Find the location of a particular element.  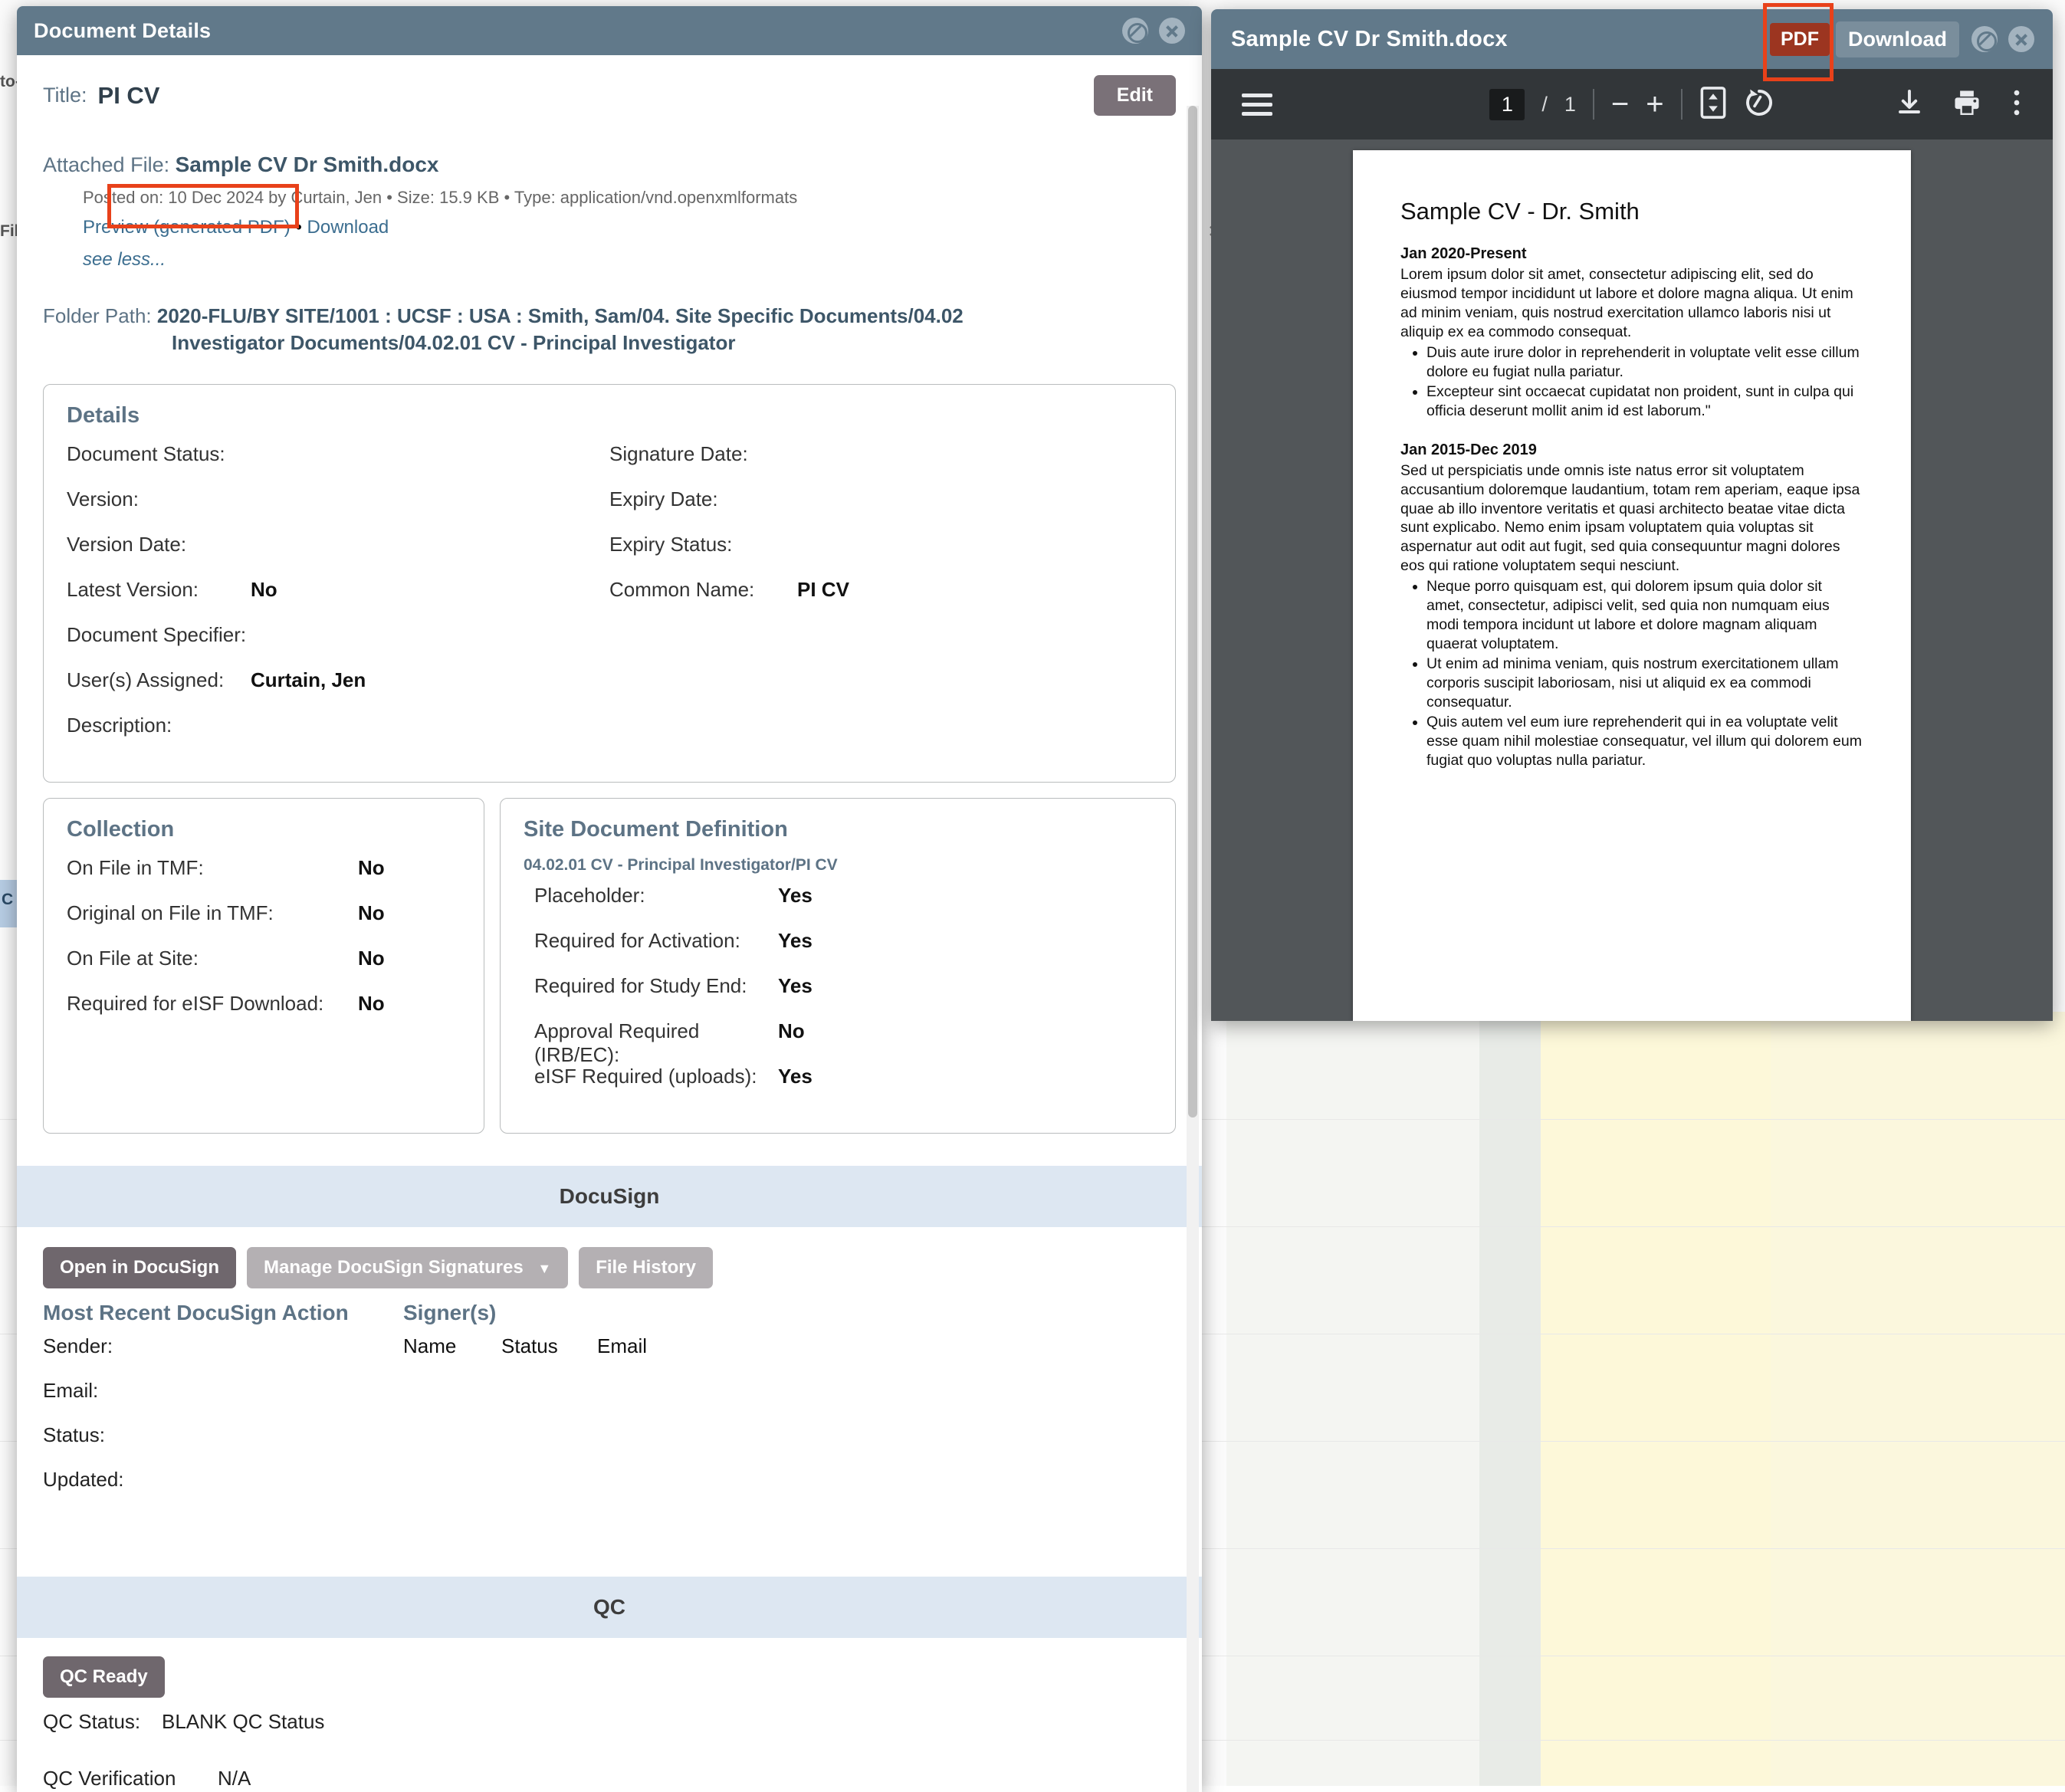

manage-docusign-signatures-button: Manage DocuSign Signatures ▼ is located at coordinates (407, 1267).